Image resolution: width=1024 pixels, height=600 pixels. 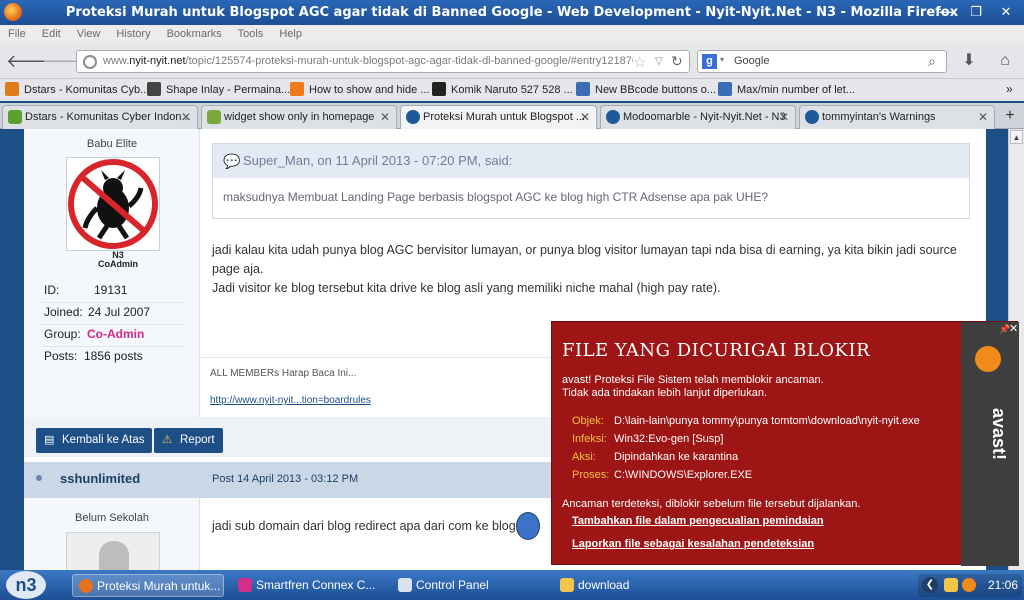 I want to click on detail-row: Proses: C:\WINDOWS\Explorer.EXE, so click(x=662, y=475).